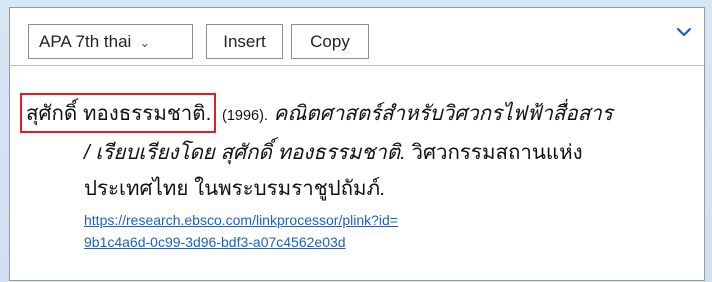 Image resolution: width=712 pixels, height=282 pixels. Describe the element at coordinates (85, 41) in the screenshot. I see `citation-style-value: APA 7th thai` at that location.